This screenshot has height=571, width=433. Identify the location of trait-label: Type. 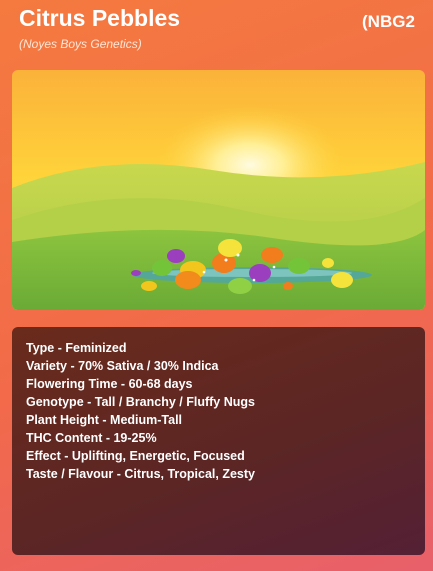
(40, 348).